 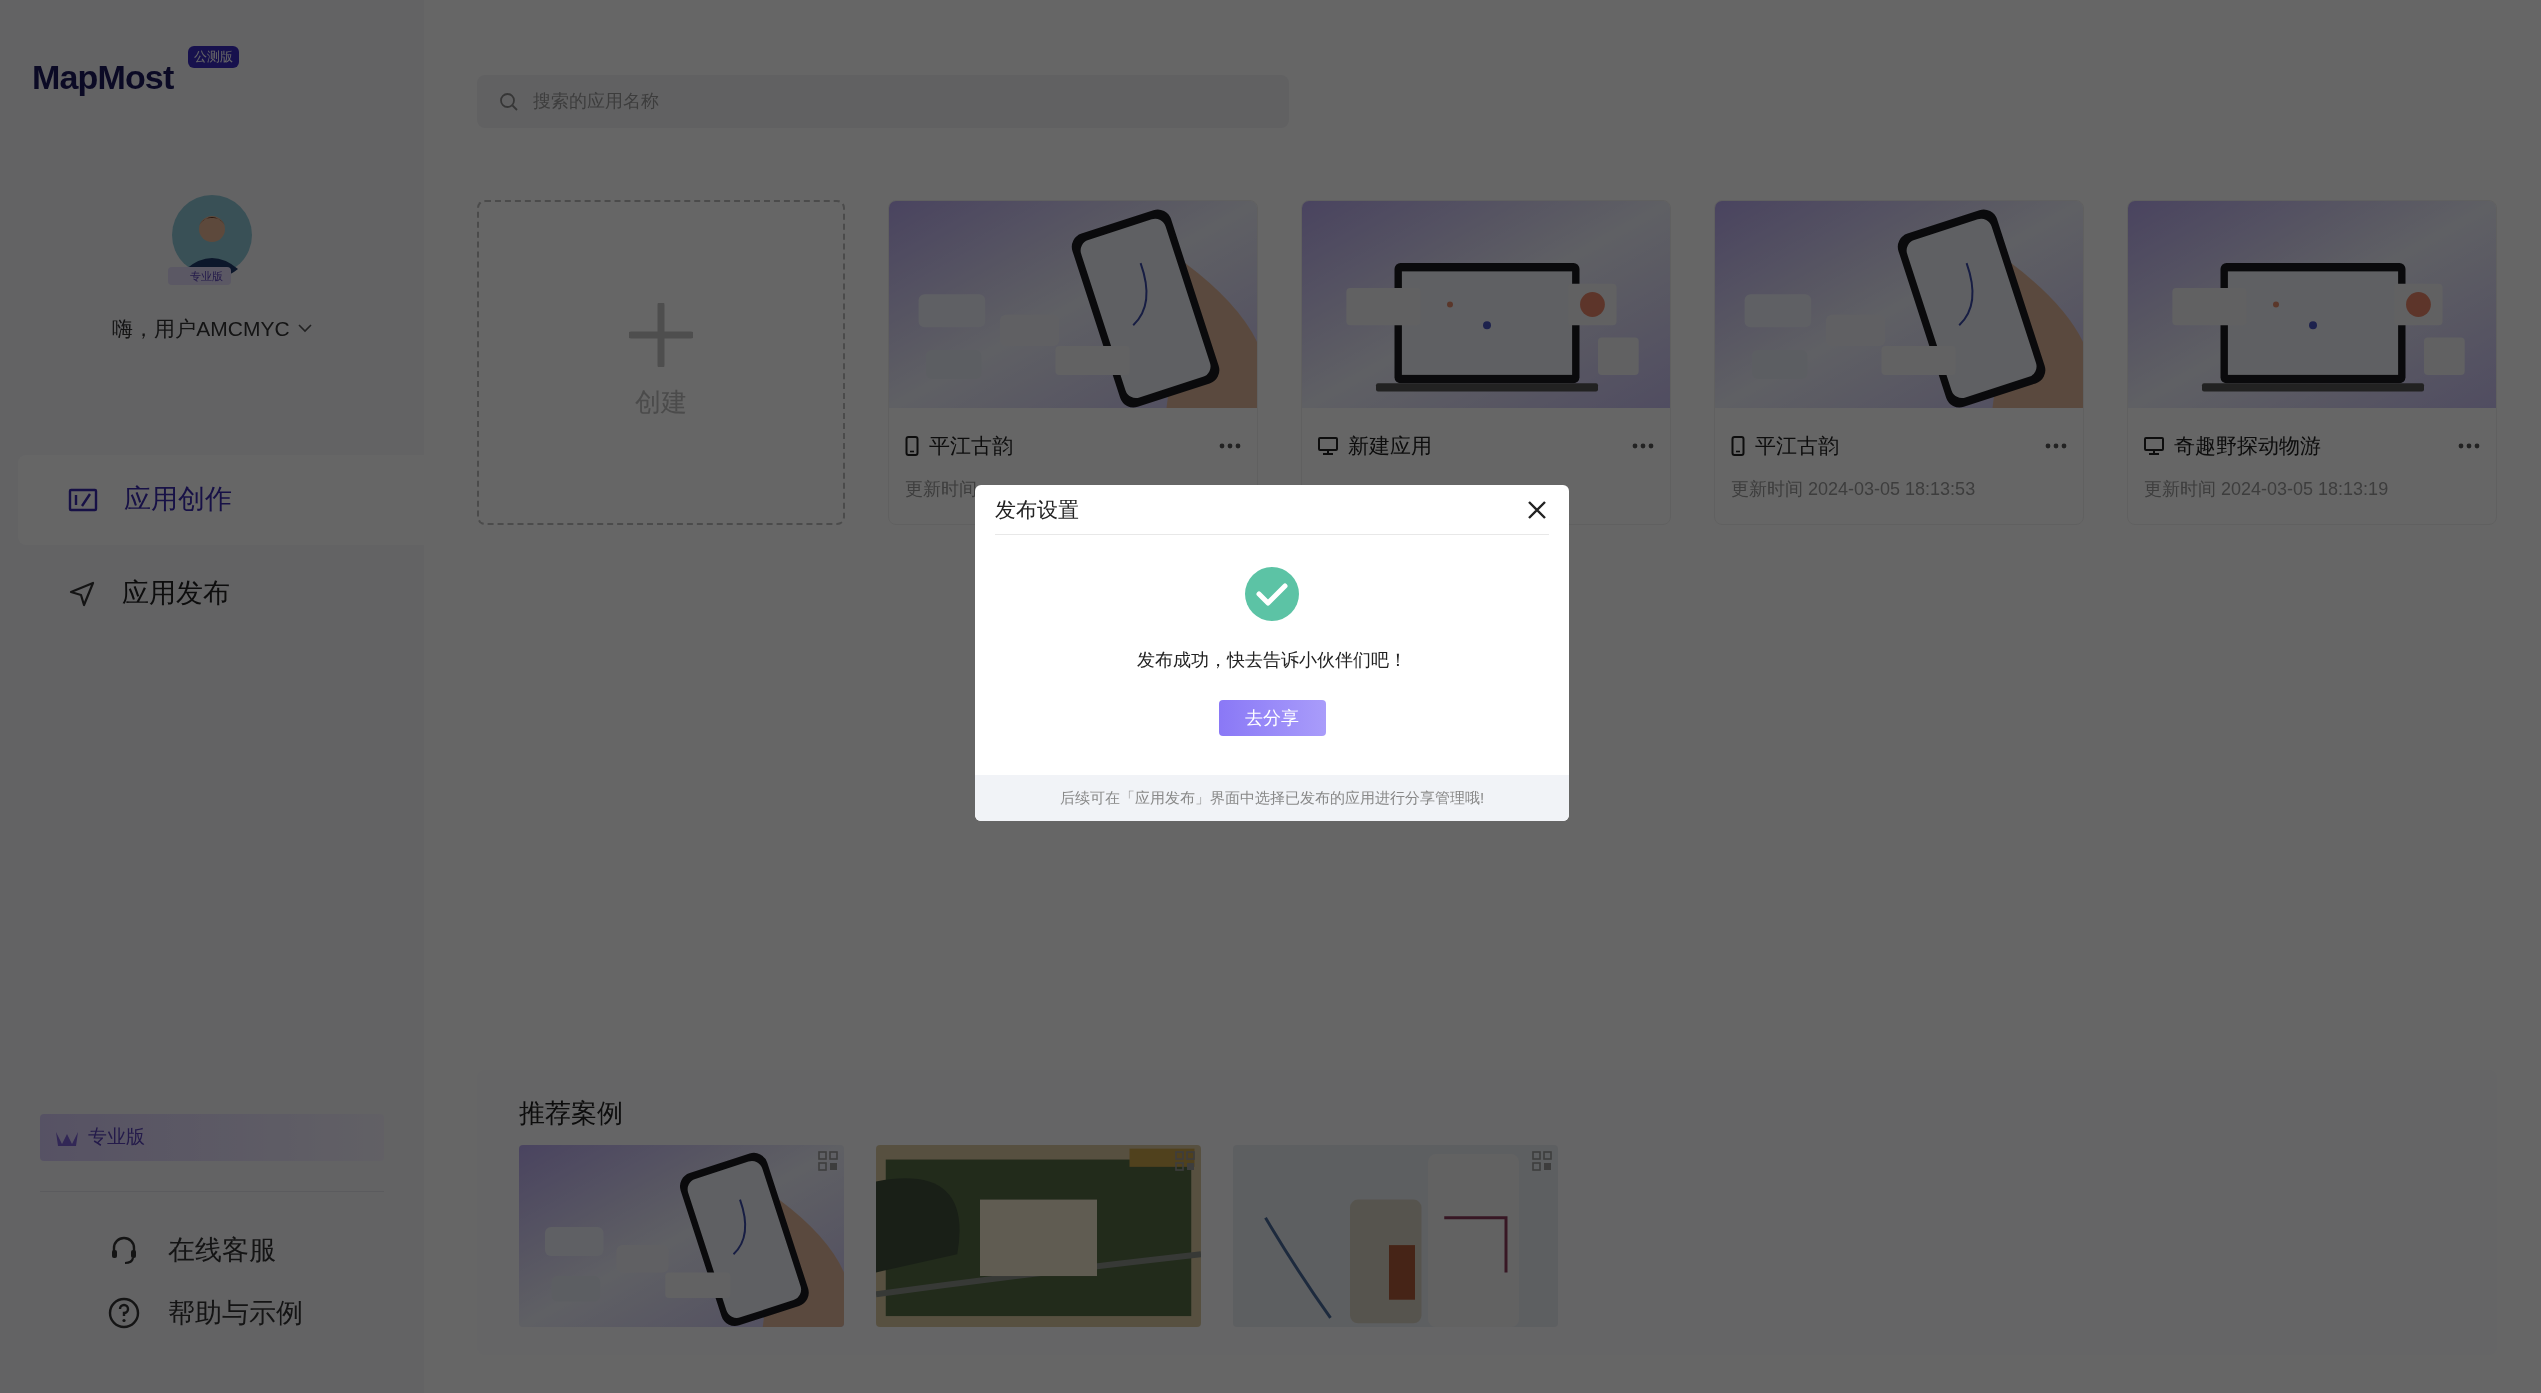 What do you see at coordinates (212, 329) in the screenshot?
I see `user-menu: 嗨，用户AMCMYC` at bounding box center [212, 329].